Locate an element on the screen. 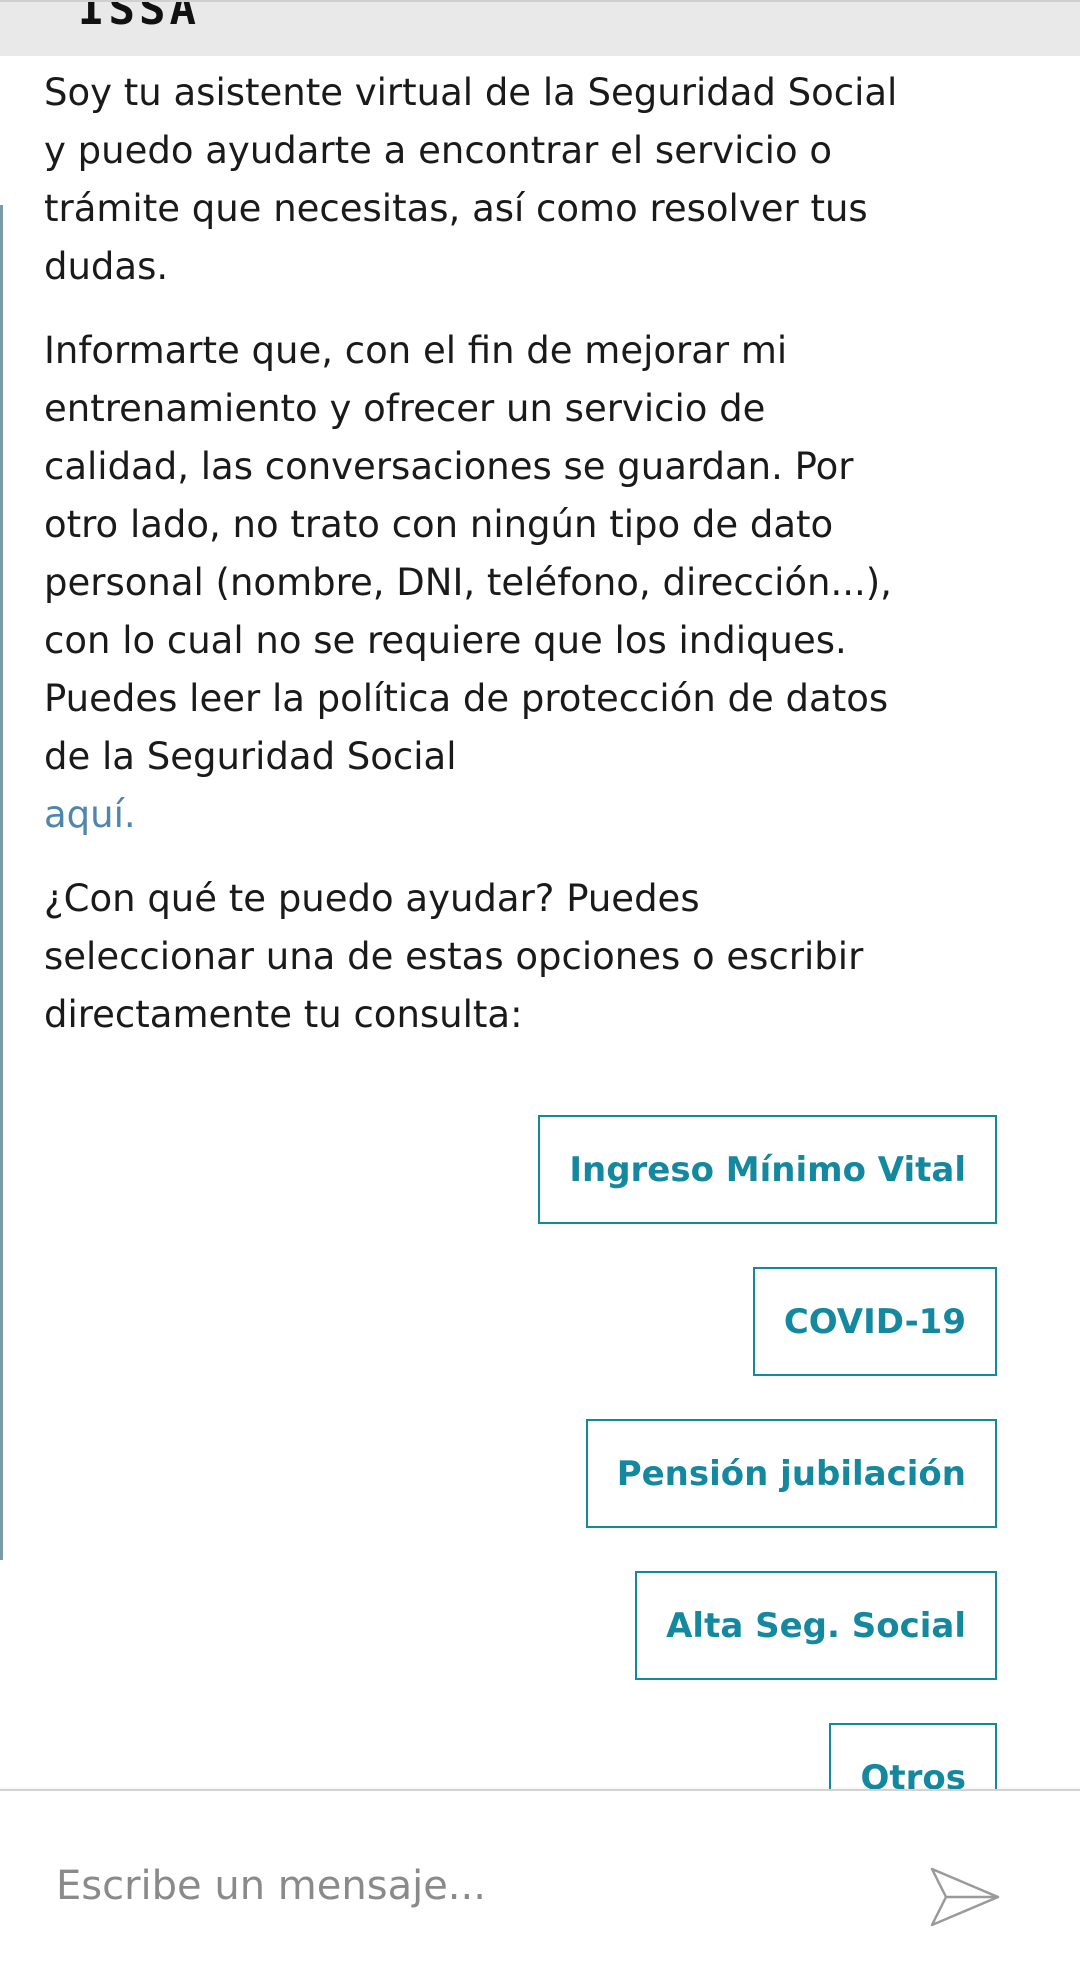 The height and width of the screenshot is (1984, 1080). top-bar: ISSA is located at coordinates (540, 28).